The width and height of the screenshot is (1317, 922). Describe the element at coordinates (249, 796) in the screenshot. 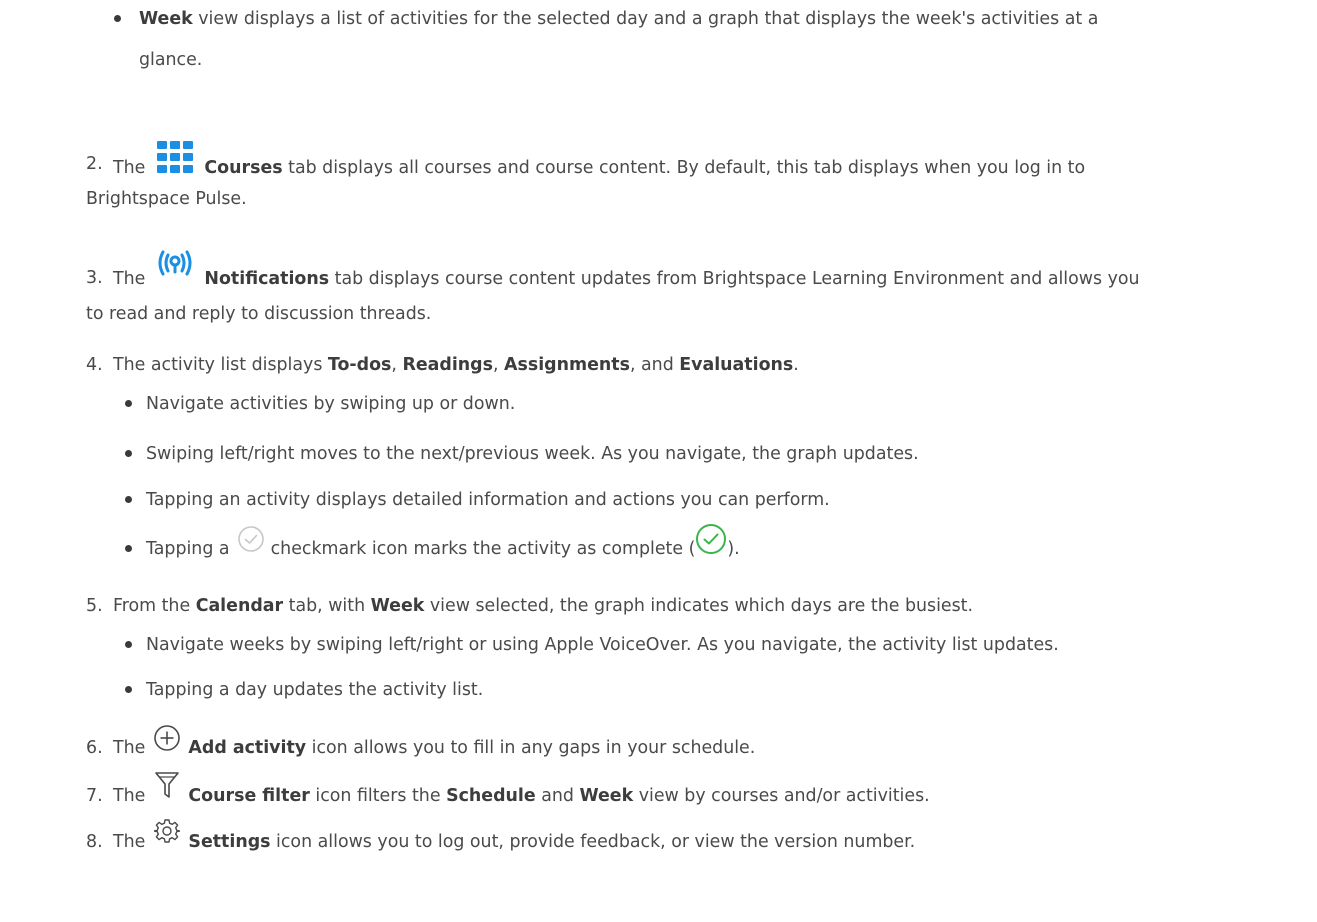

I see `course-filter-label: Course filter` at that location.